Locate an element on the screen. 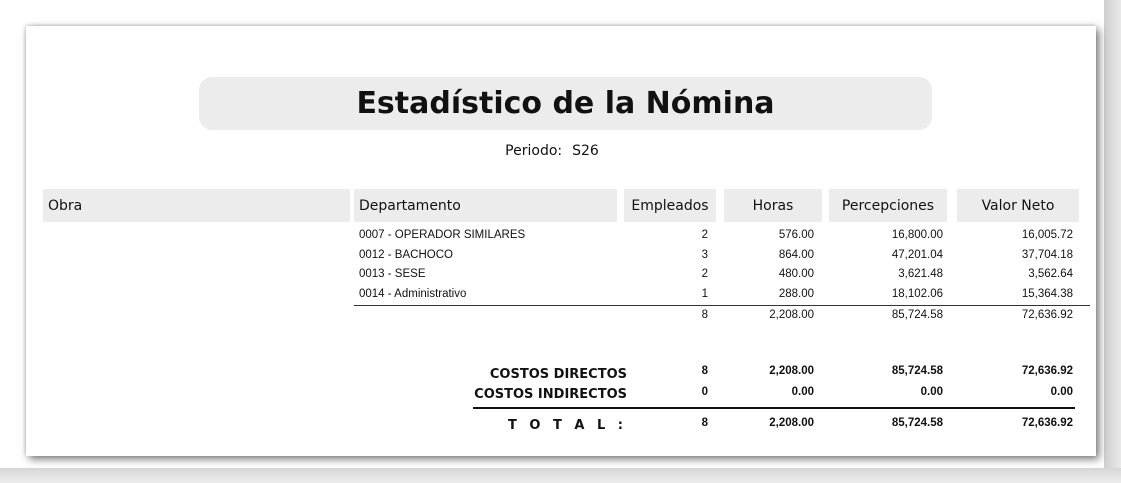 The width and height of the screenshot is (1121, 483). total-label: T O T A L : is located at coordinates (567, 425).